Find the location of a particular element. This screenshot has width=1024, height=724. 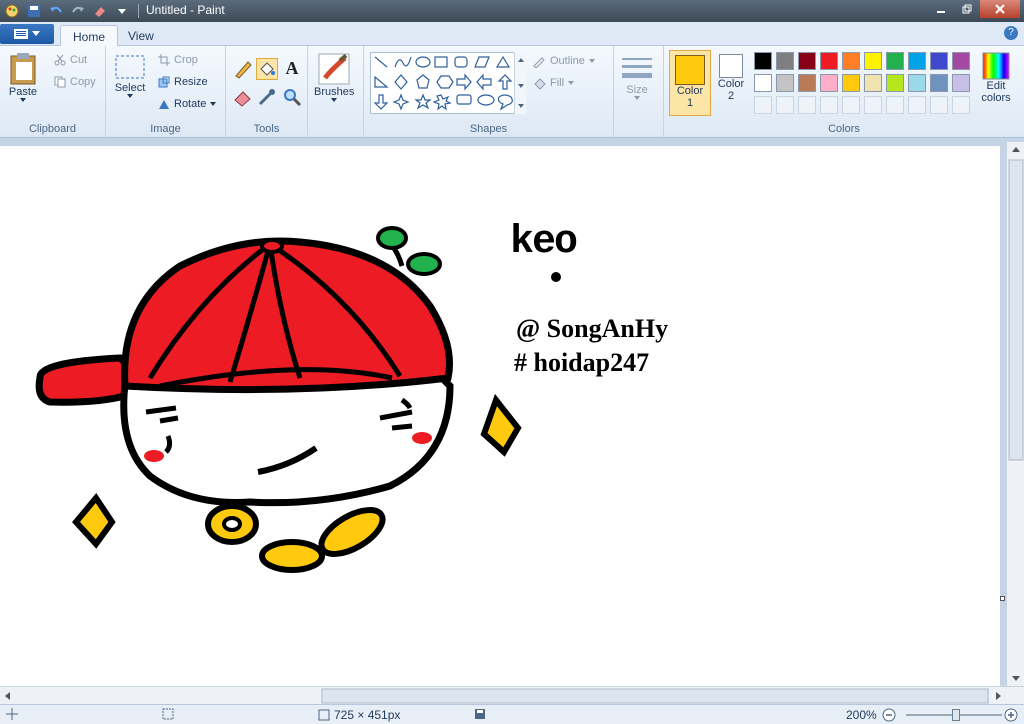

minimize-button is located at coordinates (941, 9).